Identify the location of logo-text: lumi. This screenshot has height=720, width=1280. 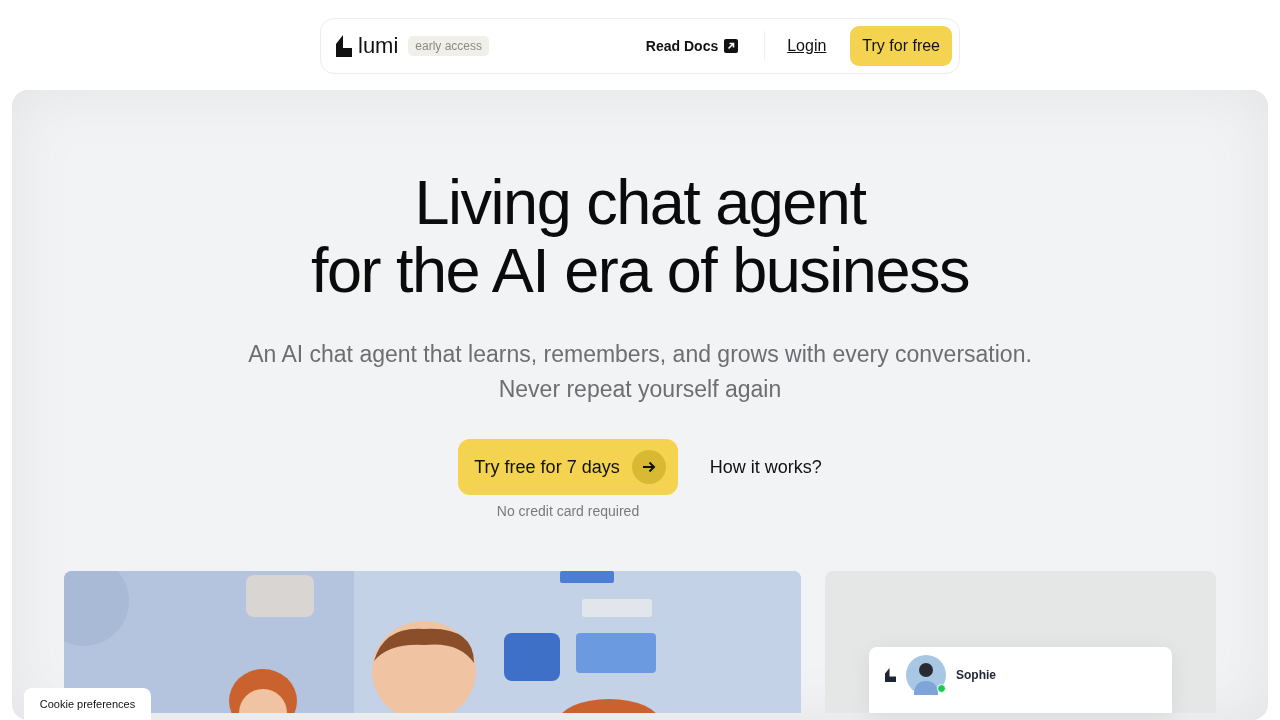
(378, 46).